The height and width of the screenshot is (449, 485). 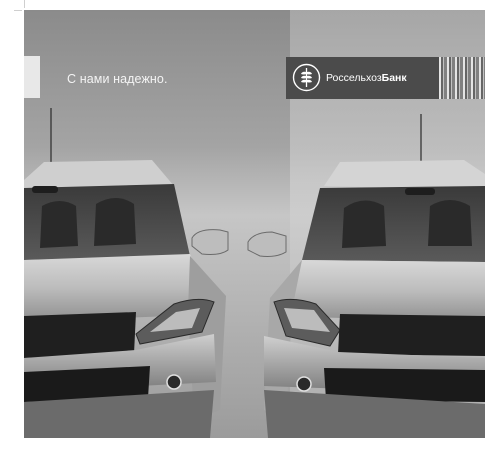 I want to click on bank-name-regular: Россельхоз, so click(x=354, y=78).